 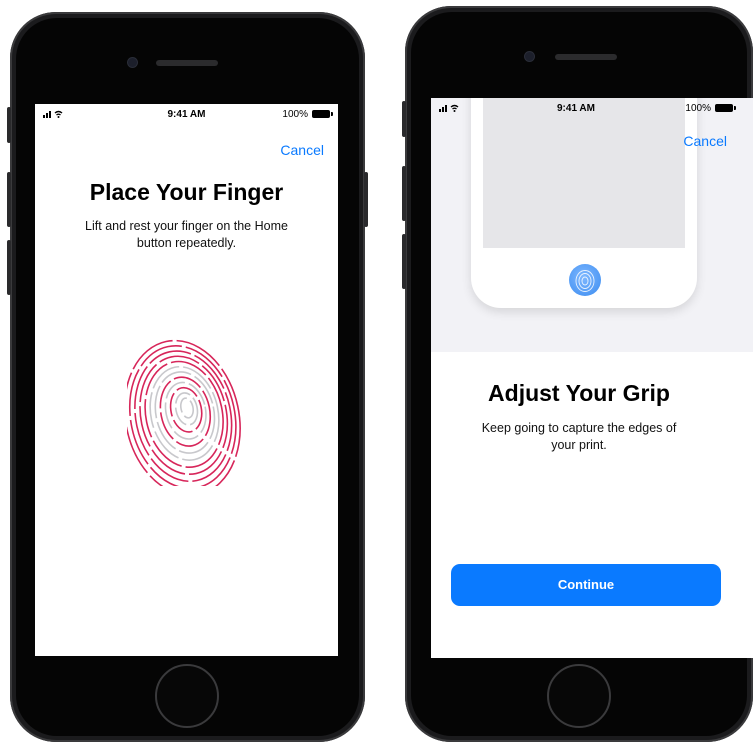 I want to click on page-title: Place Your Finger, so click(x=186, y=192).